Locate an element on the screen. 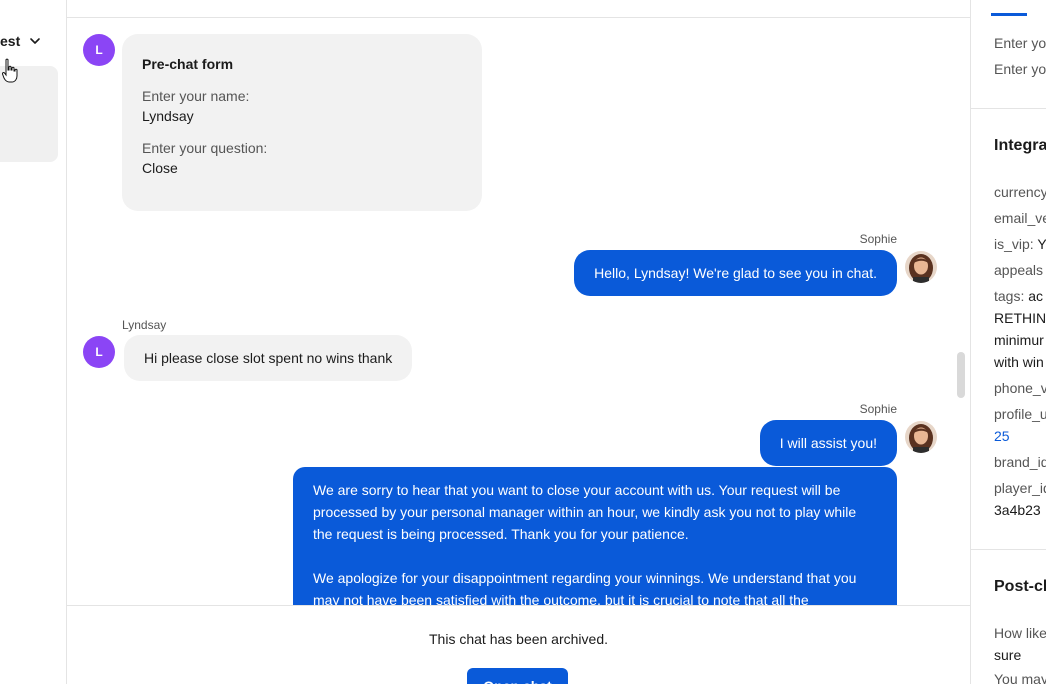  profile-link: 25 is located at coordinates (1002, 436).